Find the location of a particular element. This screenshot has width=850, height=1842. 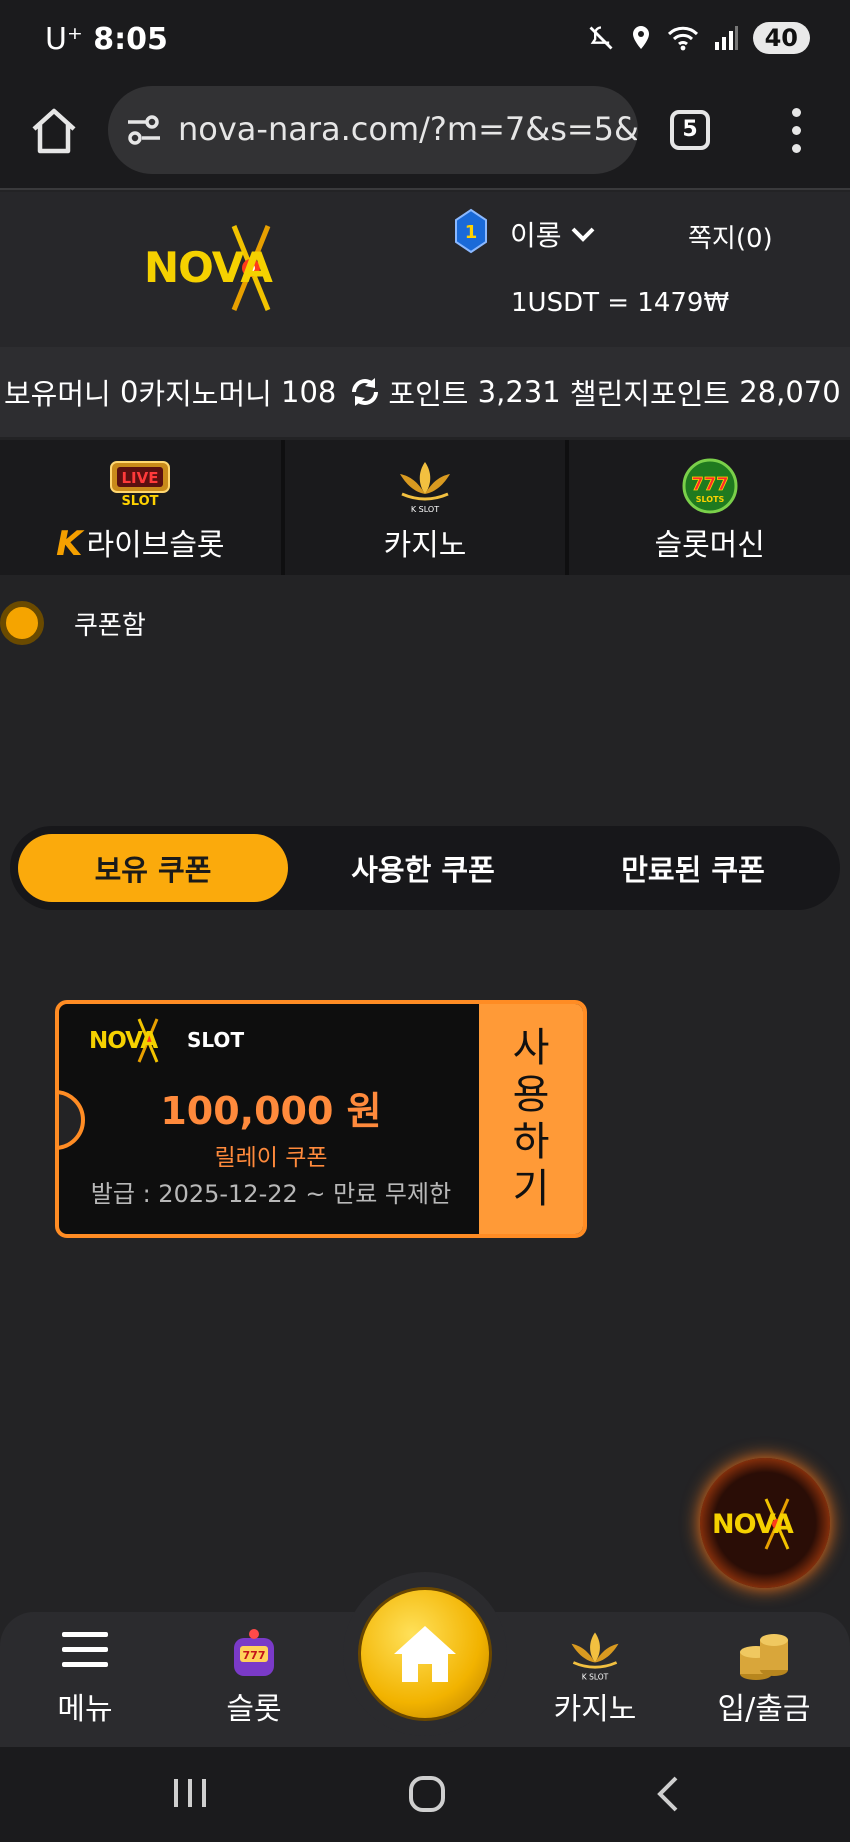

nav-deposit-withdraw: 입/출금 is located at coordinates (764, 1679).